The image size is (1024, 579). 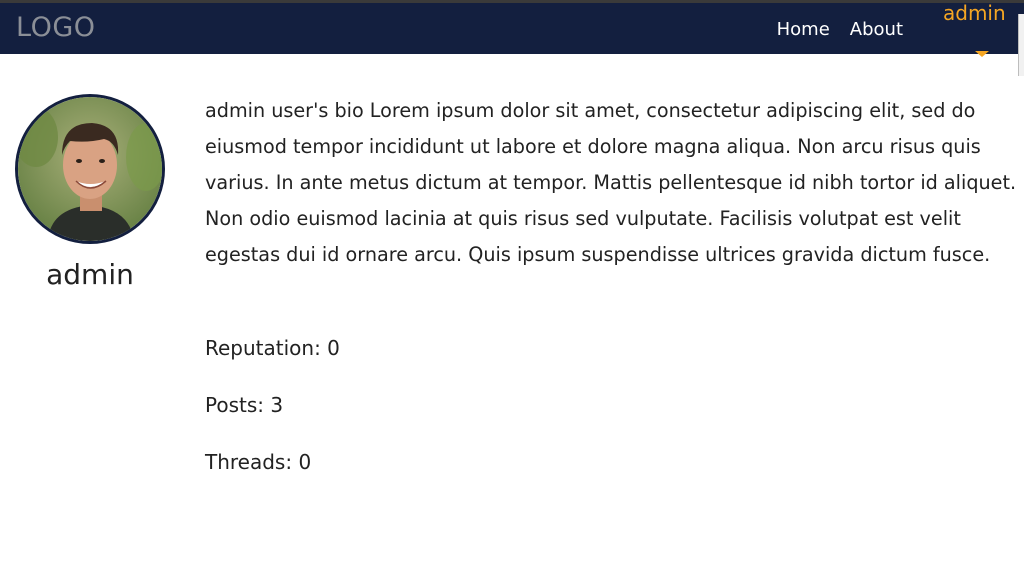 I want to click on caret-down-icon, so click(x=982, y=54).